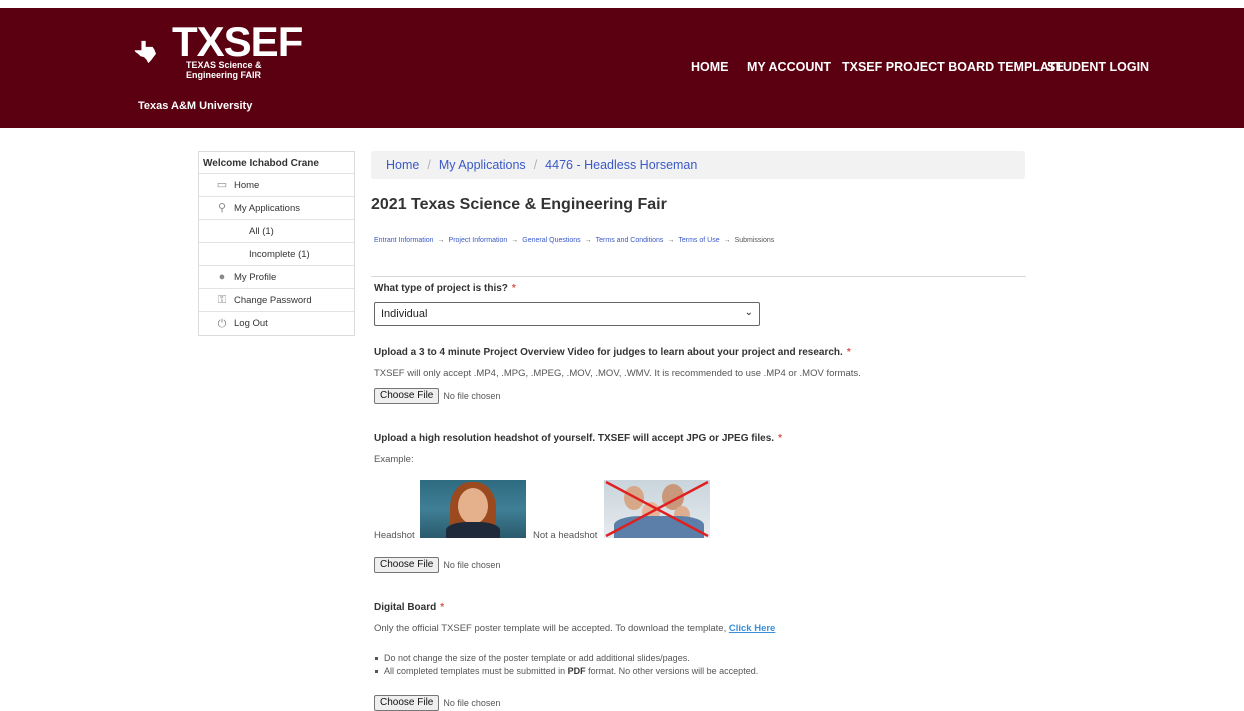 This screenshot has height=711, width=1244. Describe the element at coordinates (222, 323) in the screenshot. I see `power-icon: ⏻` at that location.